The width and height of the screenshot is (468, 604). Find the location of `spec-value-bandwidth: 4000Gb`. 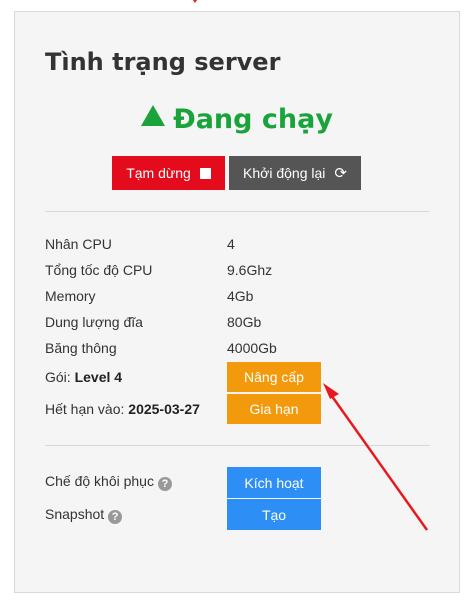

spec-value-bandwidth: 4000Gb is located at coordinates (252, 348).